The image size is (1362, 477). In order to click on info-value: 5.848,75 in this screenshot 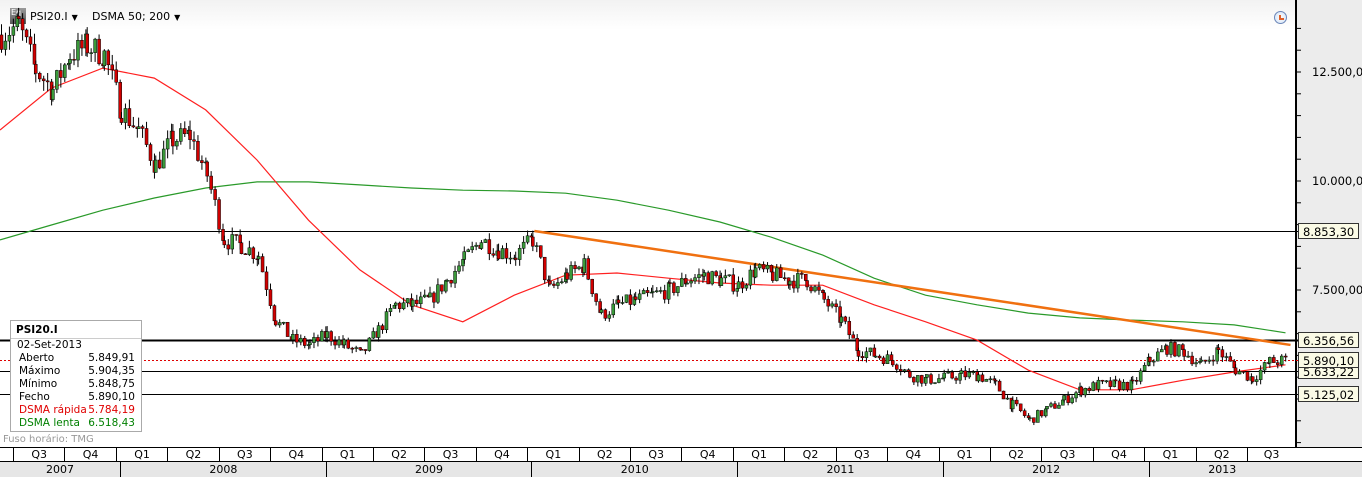, I will do `click(111, 384)`.